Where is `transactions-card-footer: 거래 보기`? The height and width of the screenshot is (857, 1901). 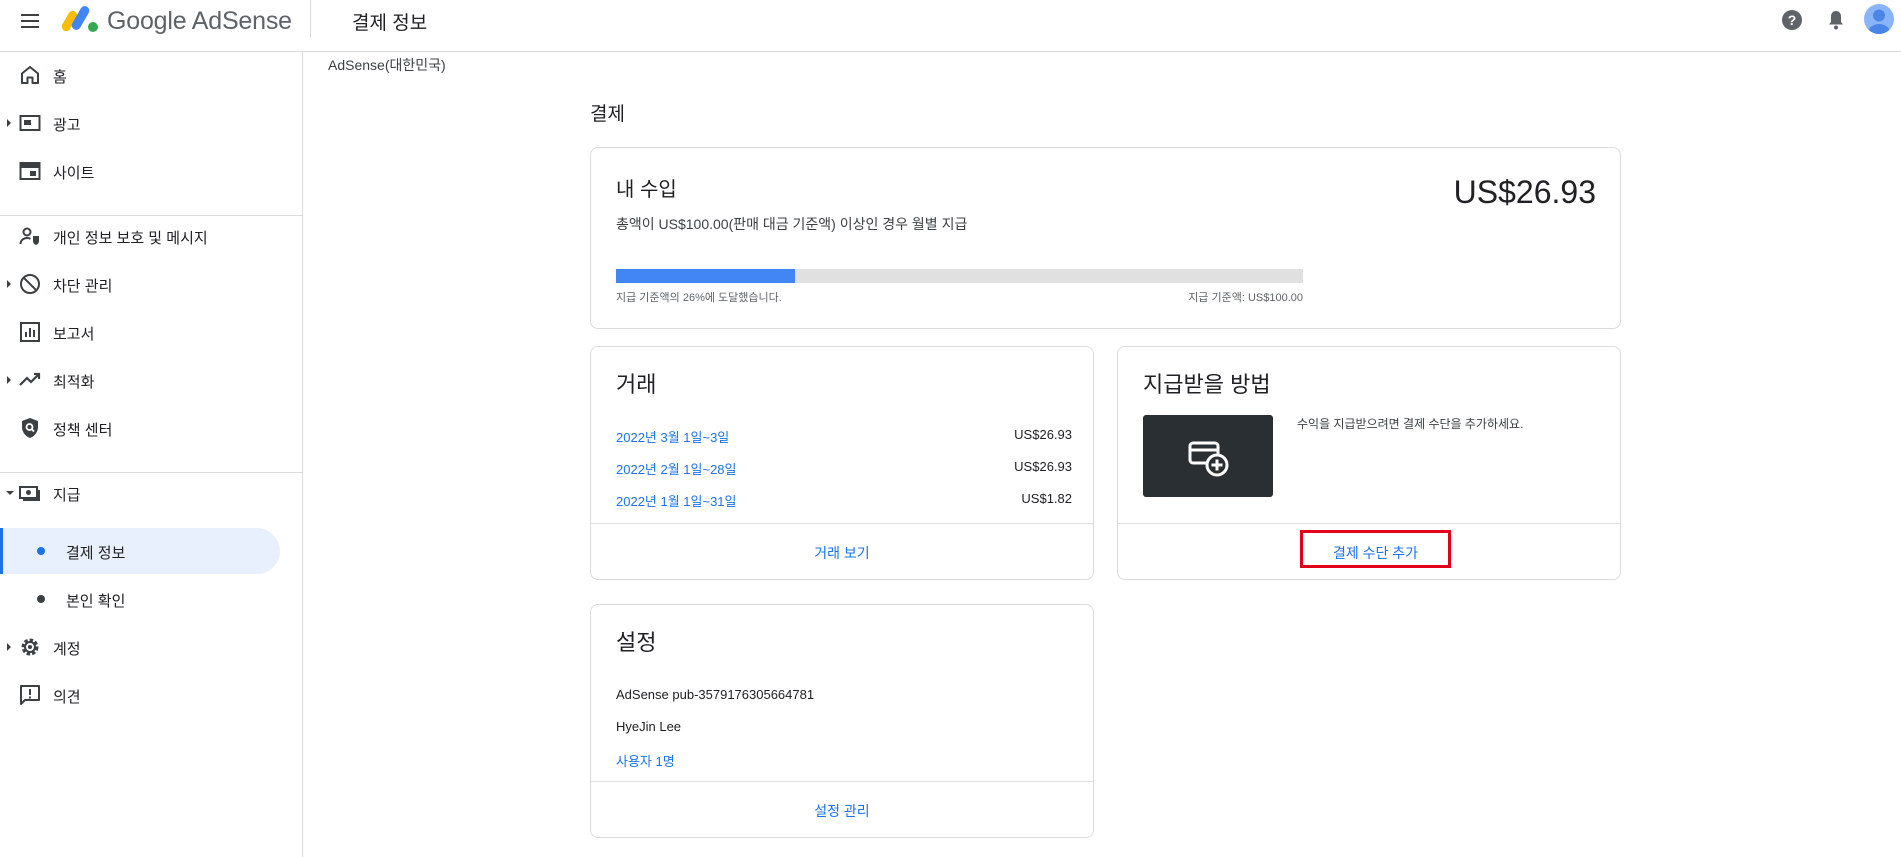 transactions-card-footer: 거래 보기 is located at coordinates (842, 551).